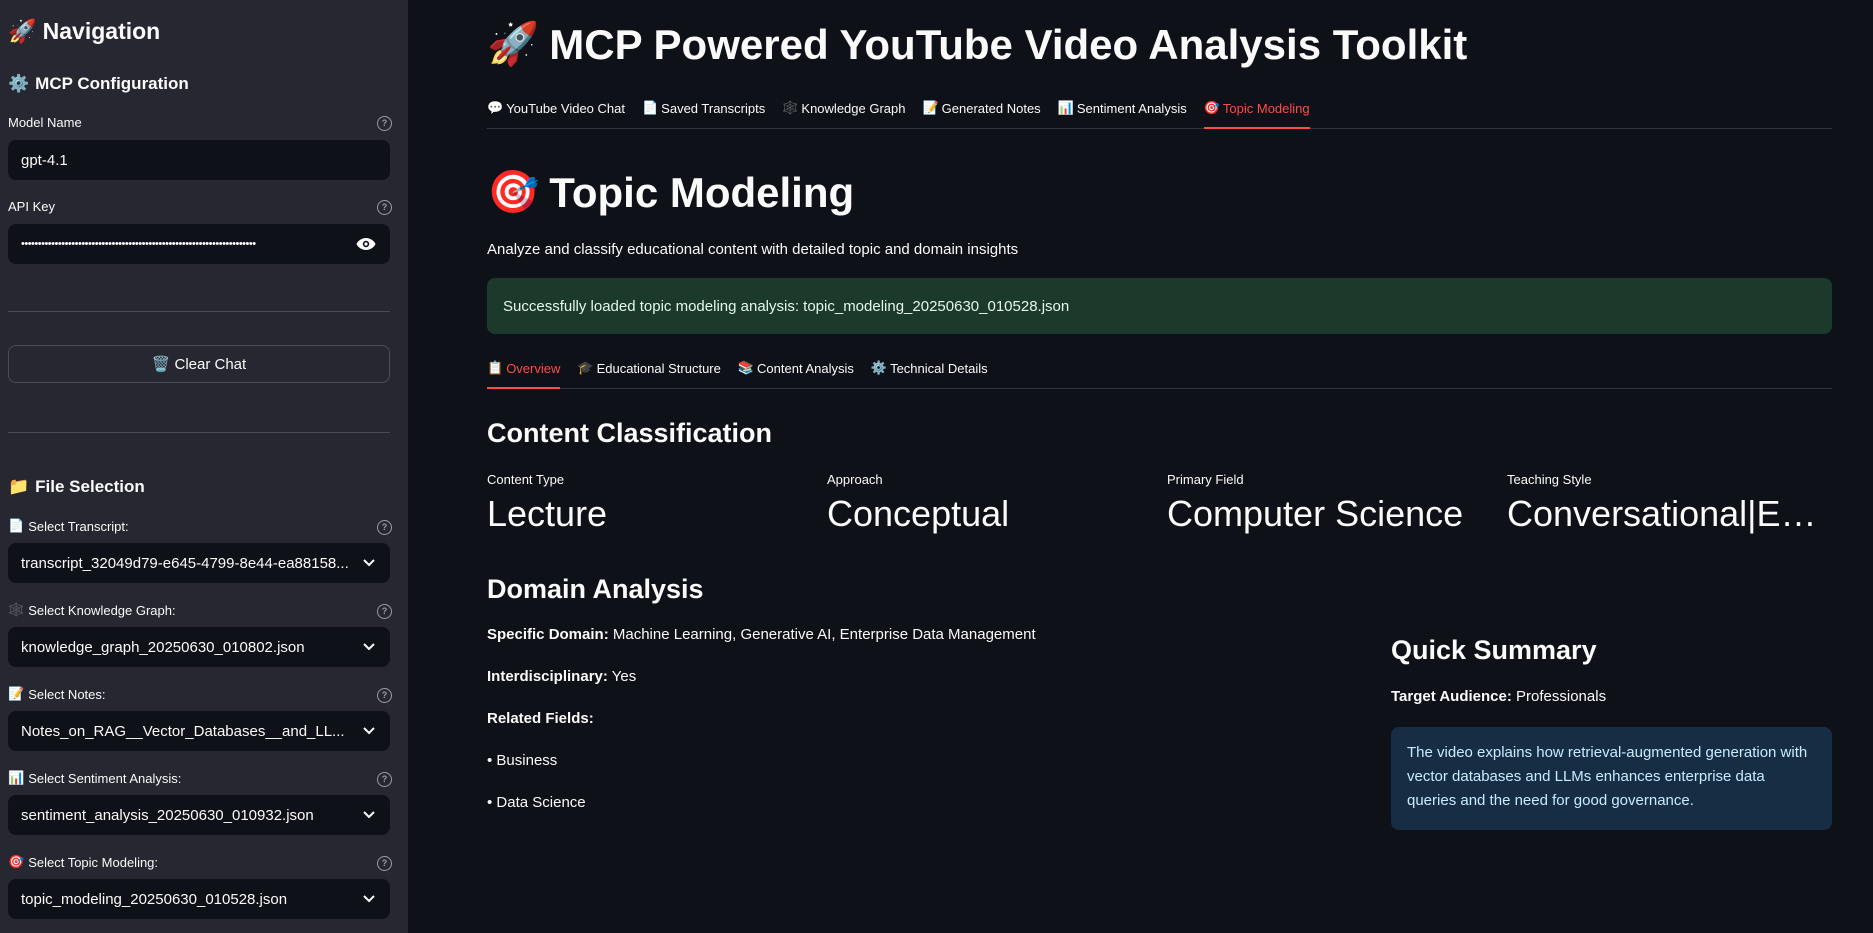 This screenshot has height=933, width=1873. I want to click on metric-value: Computer Science, so click(1315, 513).